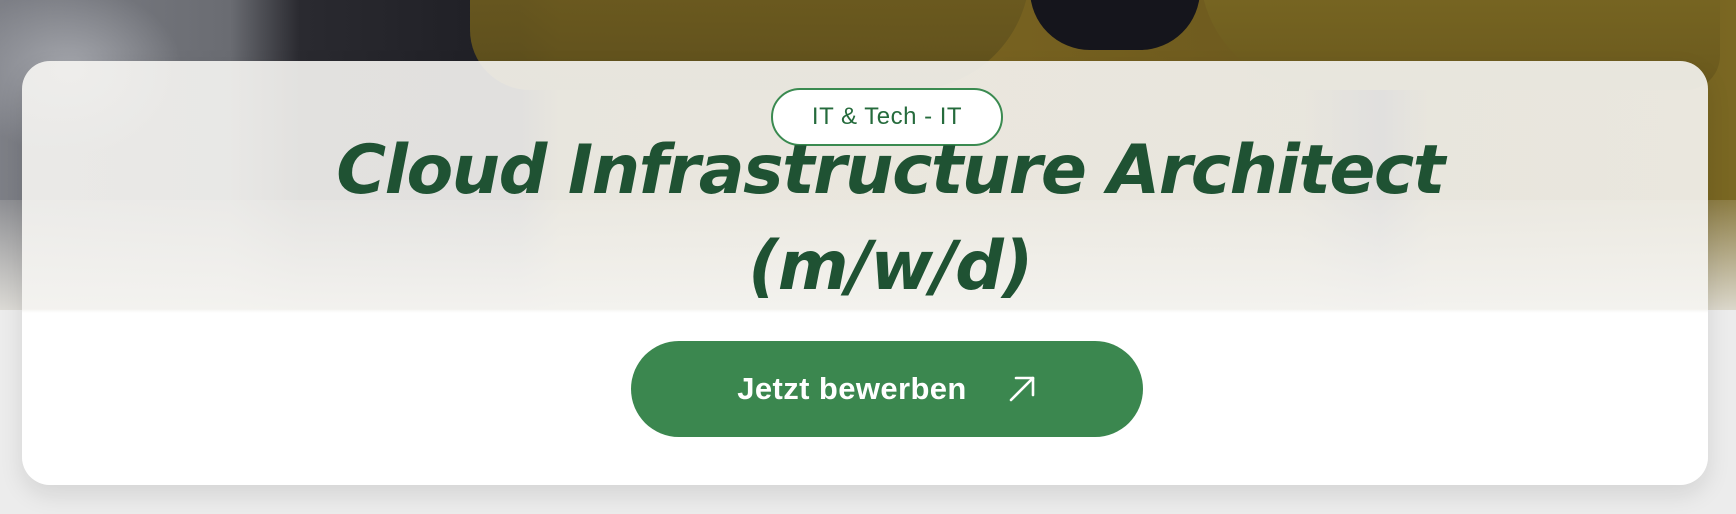 This screenshot has height=514, width=1736. What do you see at coordinates (890, 266) in the screenshot?
I see `job-title-line-2: (m/w/d)` at bounding box center [890, 266].